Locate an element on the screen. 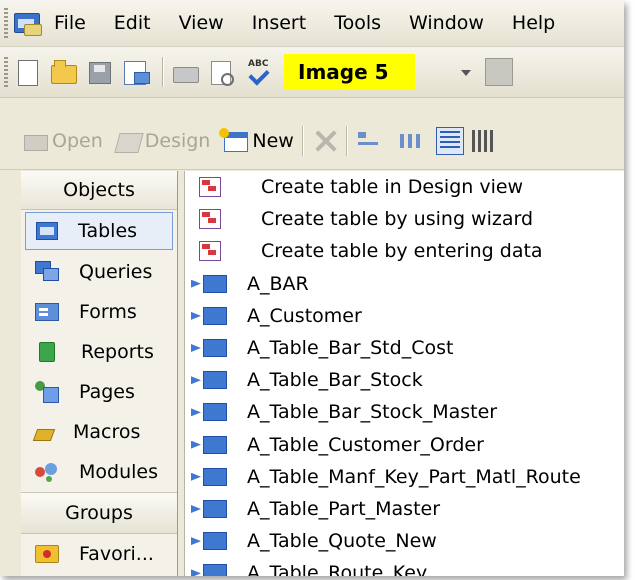  list-item: A_BAR is located at coordinates (404, 284).